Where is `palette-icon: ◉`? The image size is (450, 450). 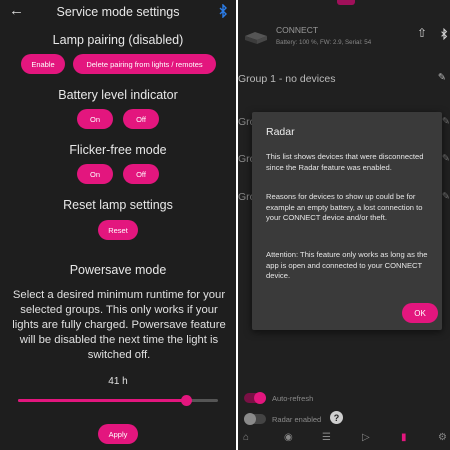 palette-icon: ◉ is located at coordinates (288, 437).